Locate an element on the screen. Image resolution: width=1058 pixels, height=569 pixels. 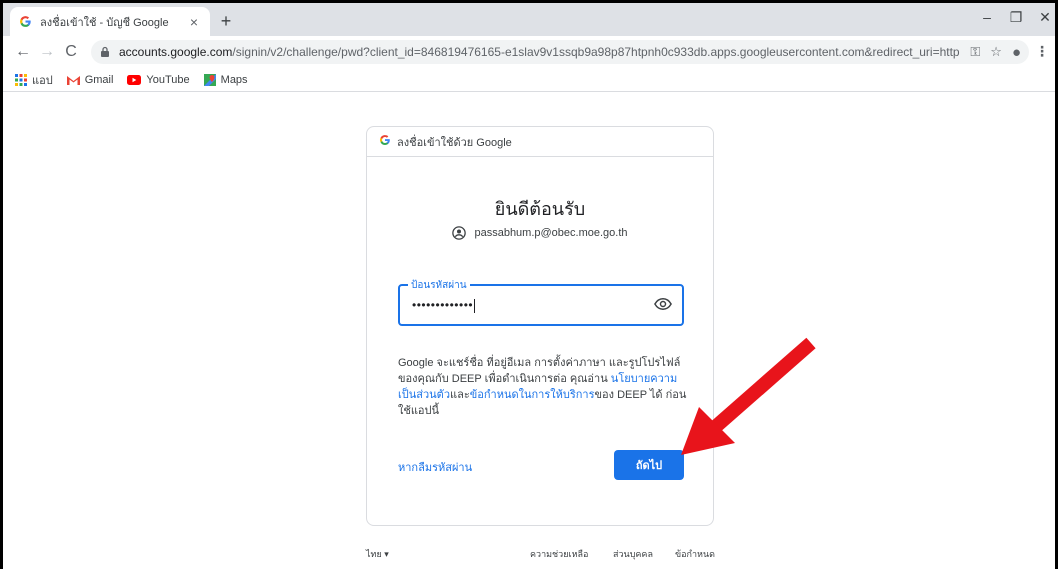
password-field: ป้อนรหัสผ่าน ••••••••••••• is located at coordinates (541, 302).